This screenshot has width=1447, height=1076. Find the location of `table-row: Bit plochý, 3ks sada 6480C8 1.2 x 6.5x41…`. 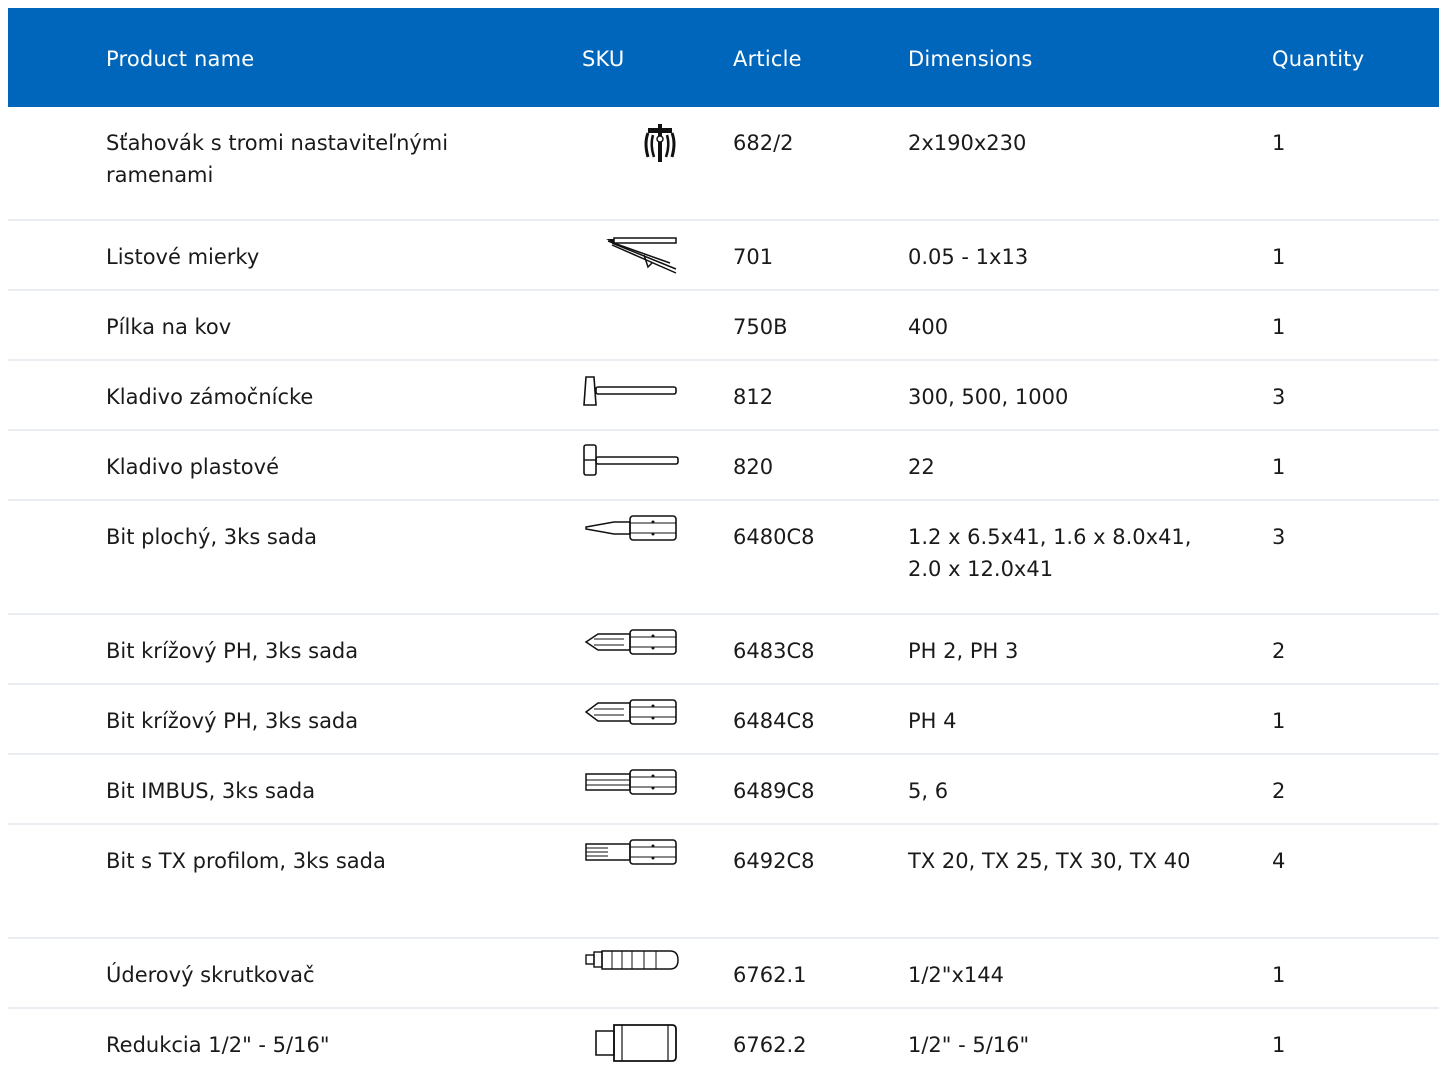

table-row: Bit plochý, 3ks sada 6480C8 1.2 x 6.5x41… is located at coordinates (723, 558).